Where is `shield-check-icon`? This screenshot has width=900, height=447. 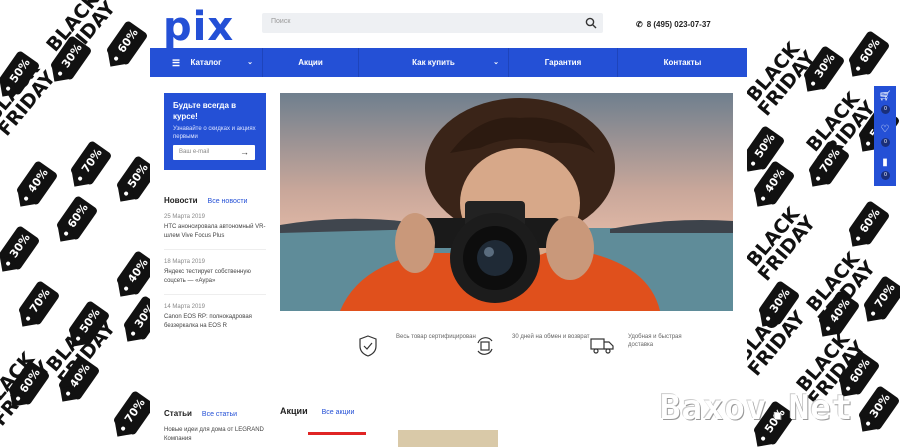 shield-check-icon is located at coordinates (368, 346).